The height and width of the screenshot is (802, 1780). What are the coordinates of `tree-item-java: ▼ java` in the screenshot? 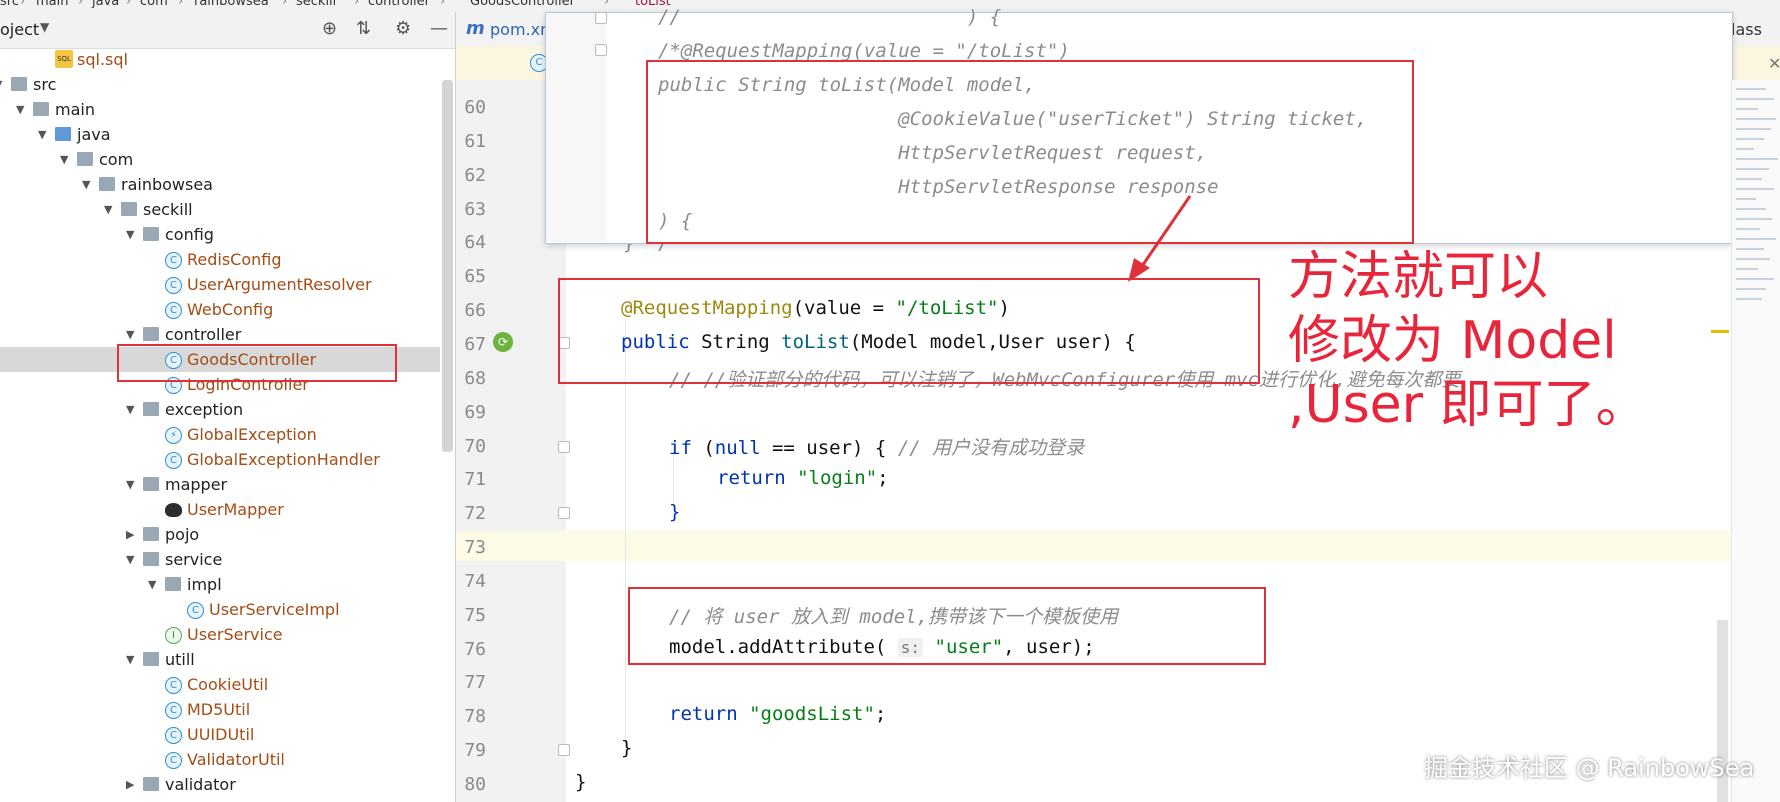 It's located at (220, 134).